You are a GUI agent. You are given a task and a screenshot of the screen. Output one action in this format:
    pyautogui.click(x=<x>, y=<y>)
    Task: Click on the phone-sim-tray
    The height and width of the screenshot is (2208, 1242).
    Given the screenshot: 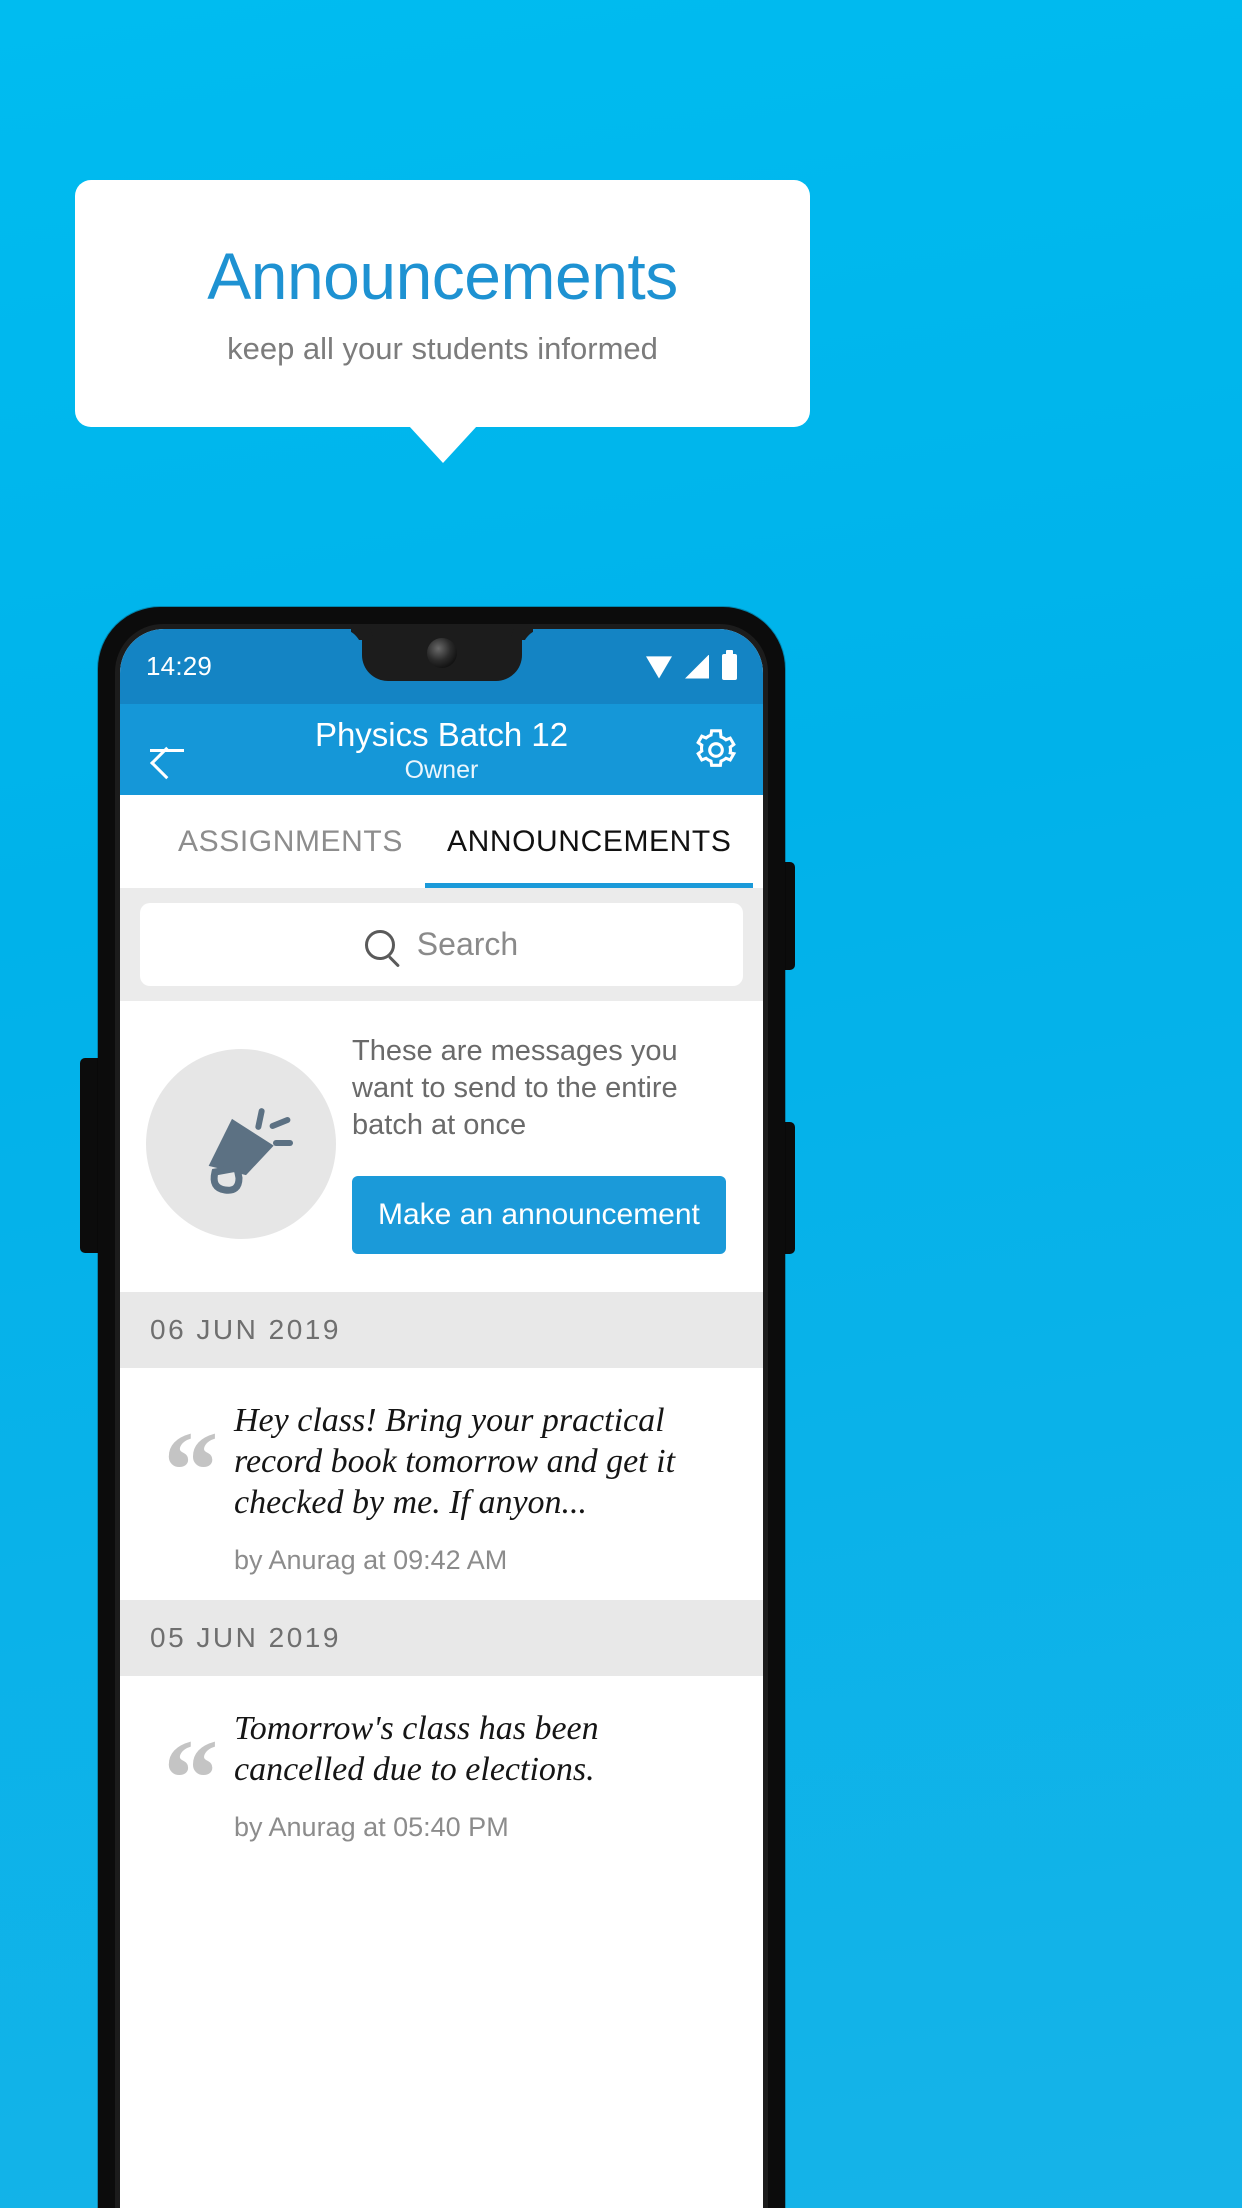 What is the action you would take?
    pyautogui.click(x=89, y=1155)
    